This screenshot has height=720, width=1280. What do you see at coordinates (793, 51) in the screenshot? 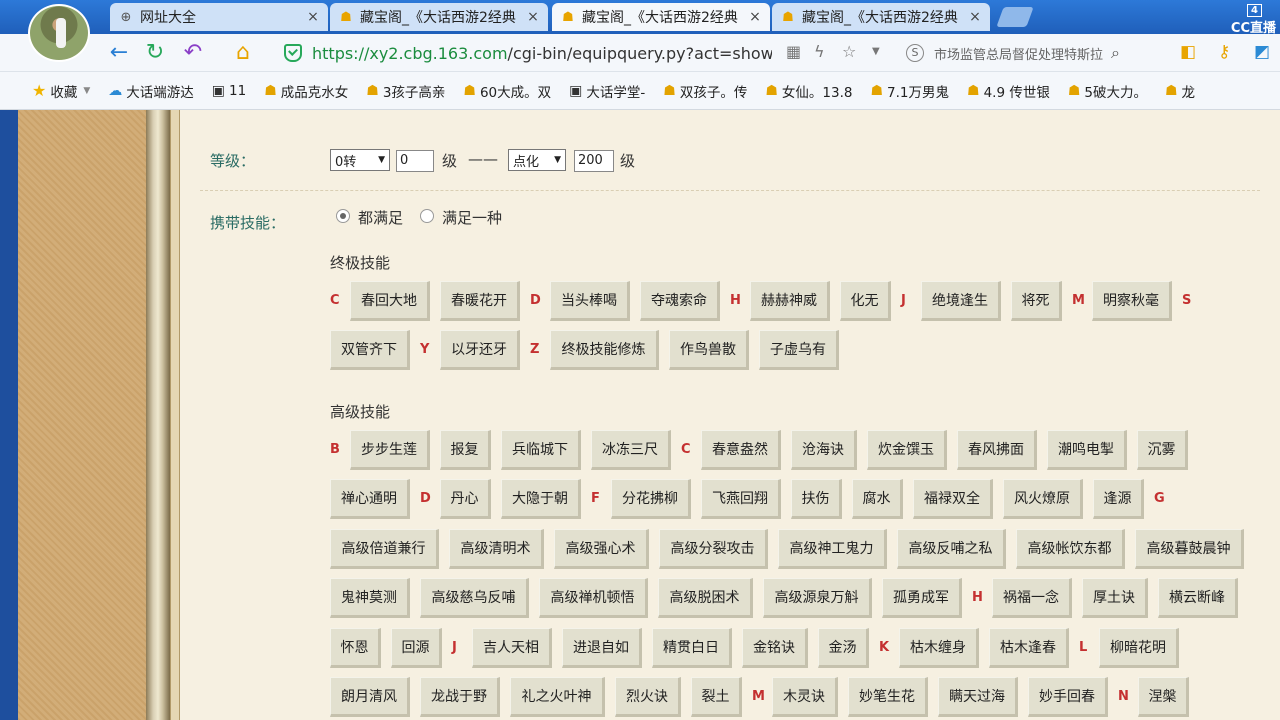
I see `qr-icon: ▦` at bounding box center [793, 51].